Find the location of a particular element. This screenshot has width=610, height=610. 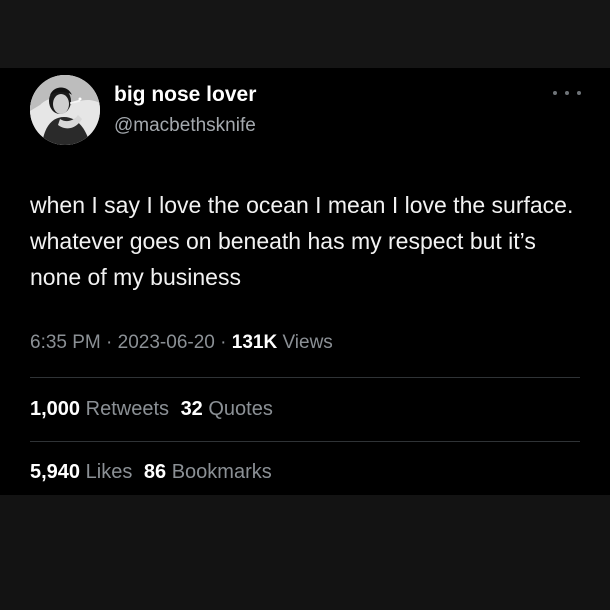

display-name: big nose lover is located at coordinates (185, 95).